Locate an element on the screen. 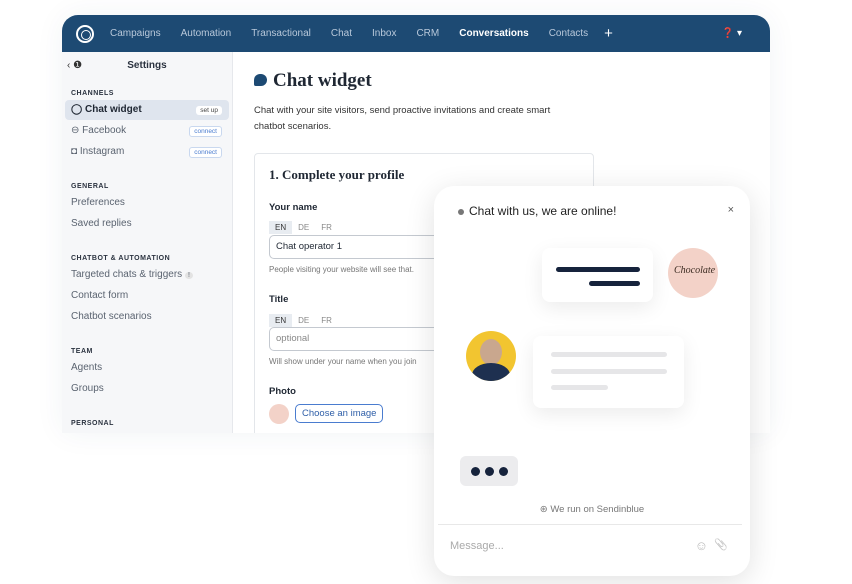 Image resolution: width=852 pixels, height=584 pixels. nav-automation: Automation is located at coordinates (206, 33).